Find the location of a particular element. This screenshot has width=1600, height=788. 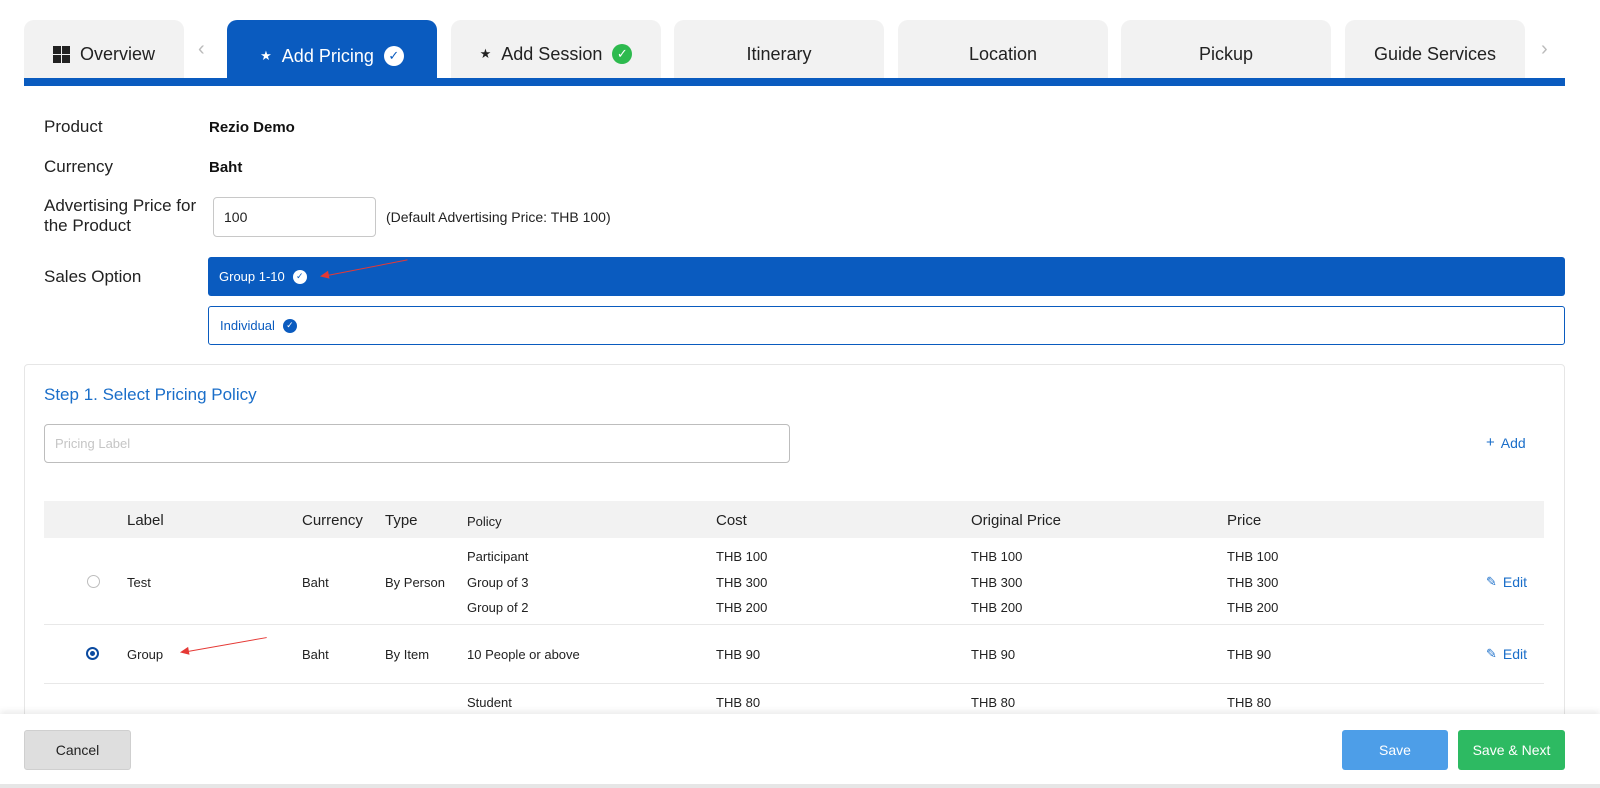

step-title: Step 1. Select Pricing Policy is located at coordinates (150, 394).